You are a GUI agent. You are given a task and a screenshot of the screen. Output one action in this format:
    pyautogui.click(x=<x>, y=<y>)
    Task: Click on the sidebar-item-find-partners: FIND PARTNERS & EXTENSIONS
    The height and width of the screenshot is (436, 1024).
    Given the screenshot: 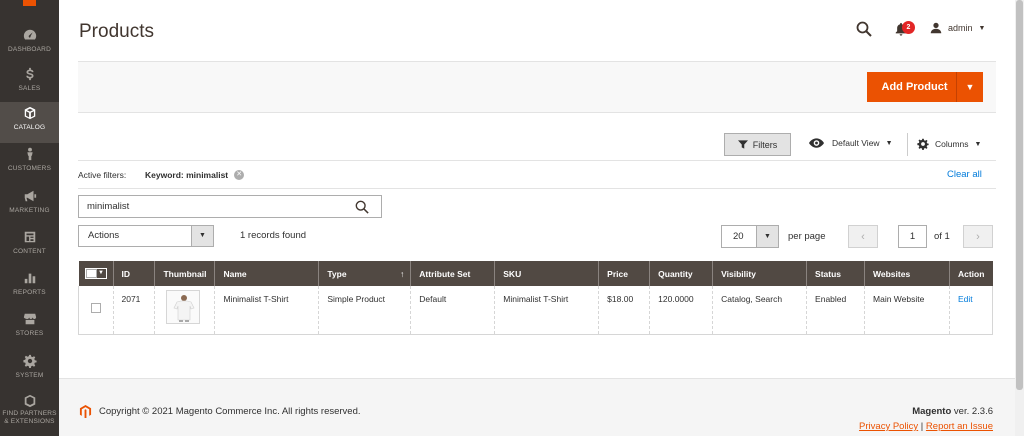 What is the action you would take?
    pyautogui.click(x=29, y=413)
    